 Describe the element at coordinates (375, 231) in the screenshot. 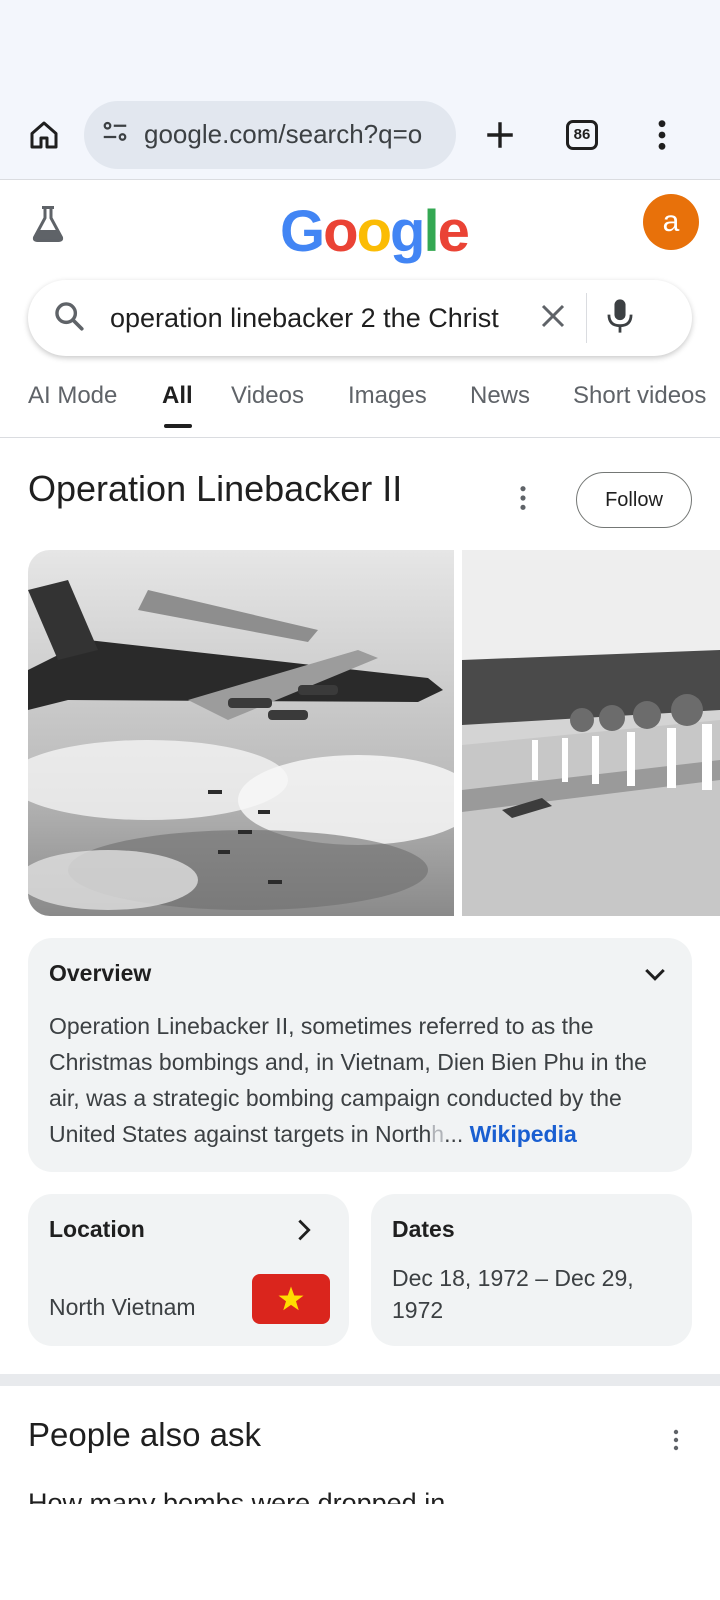

I see `google-logo: Google` at that location.